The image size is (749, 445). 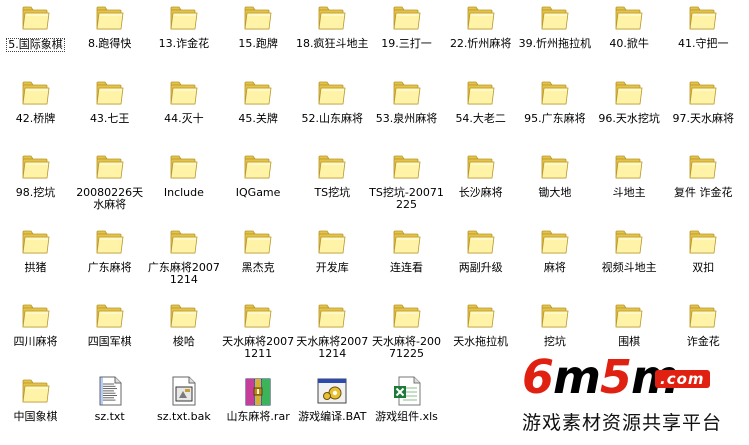 I want to click on folder-item: 41.守把一, so click(x=703, y=36).